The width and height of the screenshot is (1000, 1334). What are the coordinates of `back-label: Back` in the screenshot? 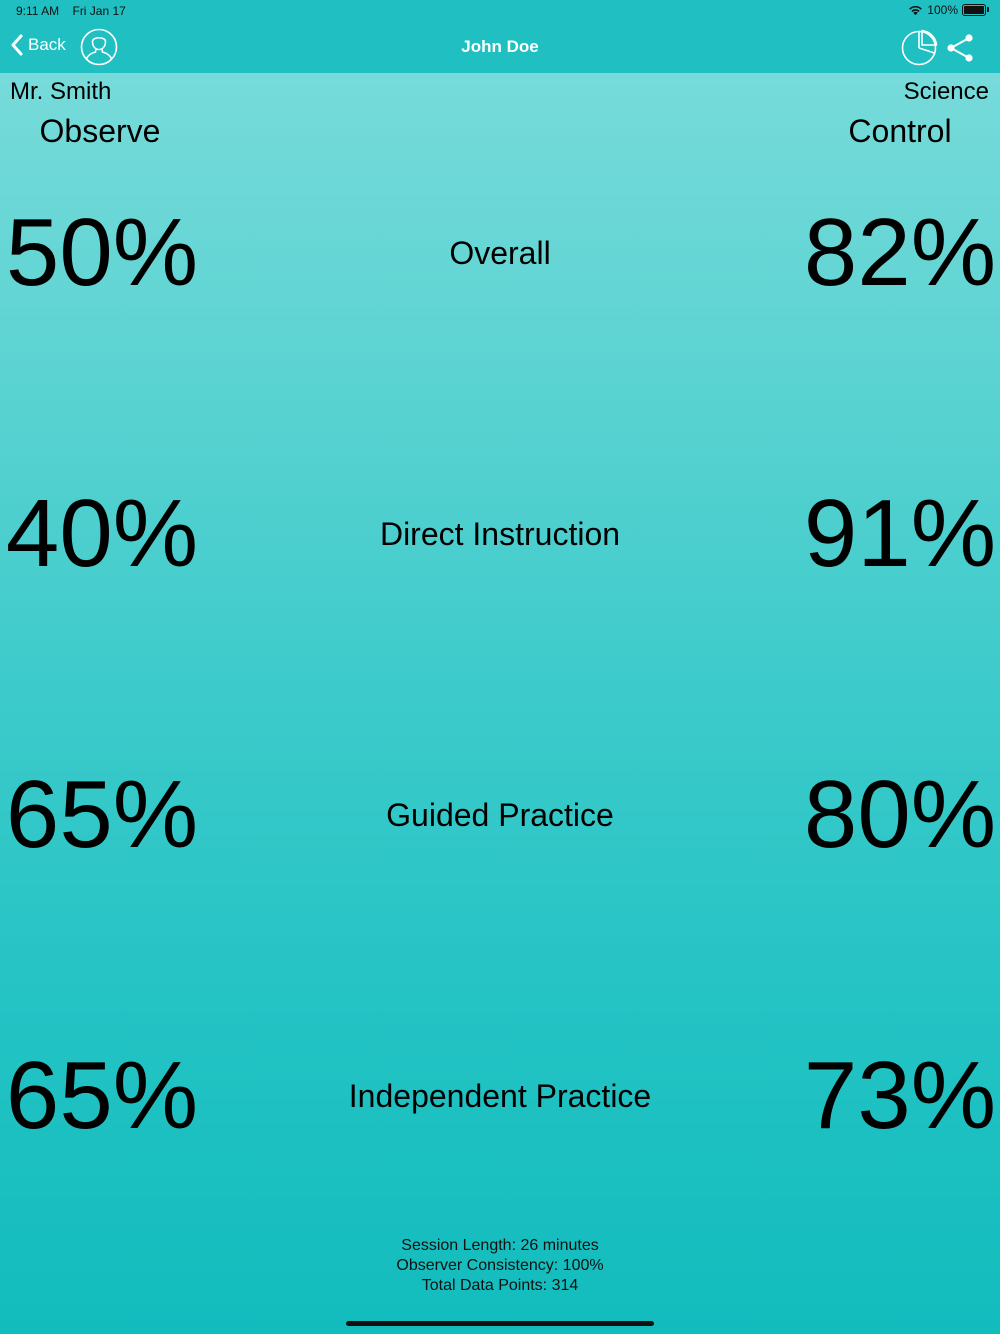 It's located at (47, 44).